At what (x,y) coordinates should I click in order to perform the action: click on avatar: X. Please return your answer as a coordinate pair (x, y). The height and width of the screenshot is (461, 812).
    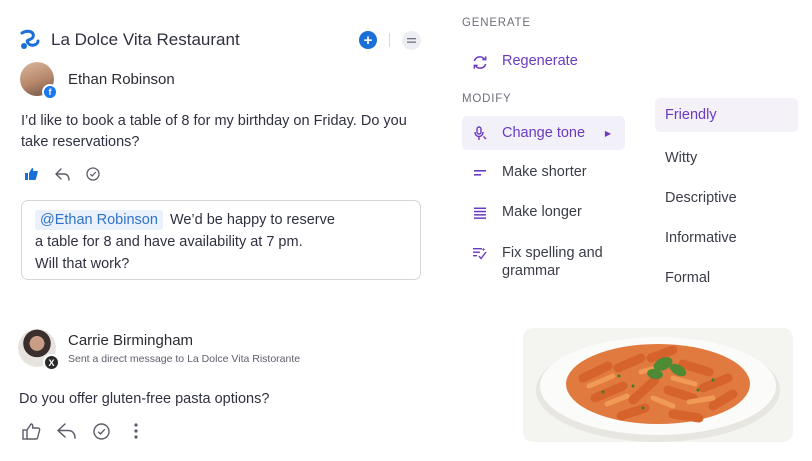
    Looking at the image, I should click on (39, 350).